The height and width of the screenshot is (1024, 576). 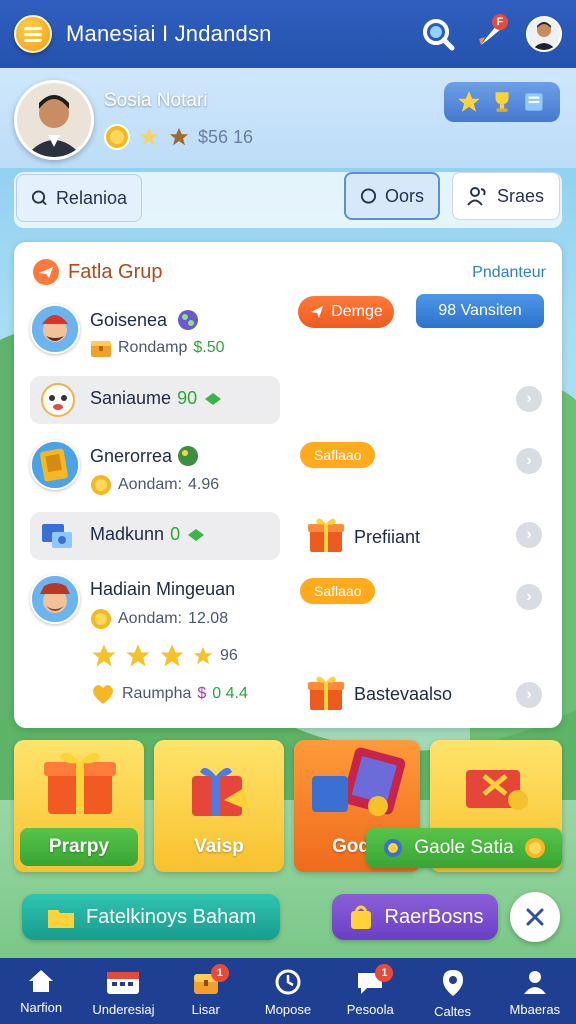 What do you see at coordinates (288, 118) in the screenshot?
I see `profile-section: Sosia Notari $56 16` at bounding box center [288, 118].